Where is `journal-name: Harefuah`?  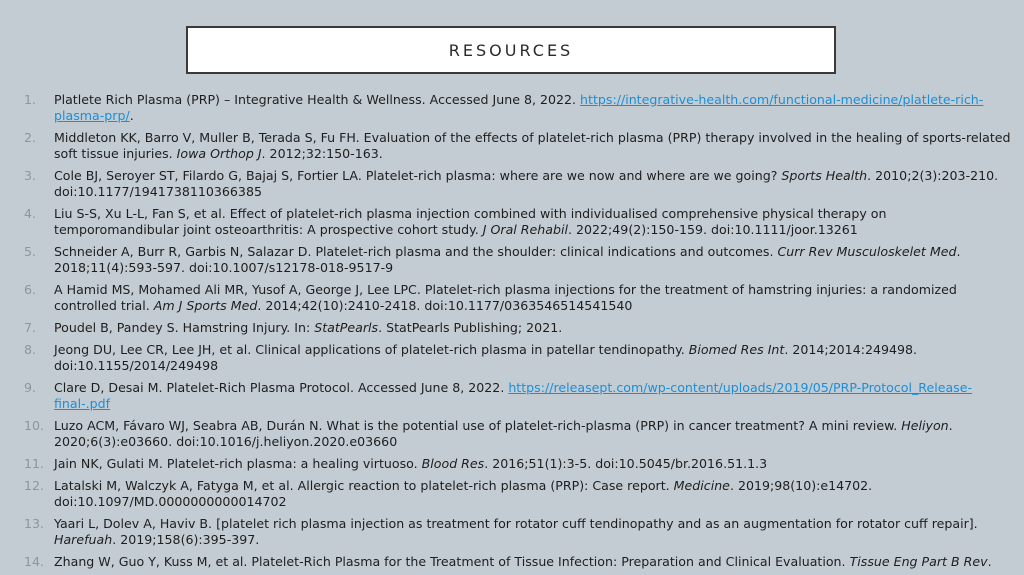 journal-name: Harefuah is located at coordinates (83, 539).